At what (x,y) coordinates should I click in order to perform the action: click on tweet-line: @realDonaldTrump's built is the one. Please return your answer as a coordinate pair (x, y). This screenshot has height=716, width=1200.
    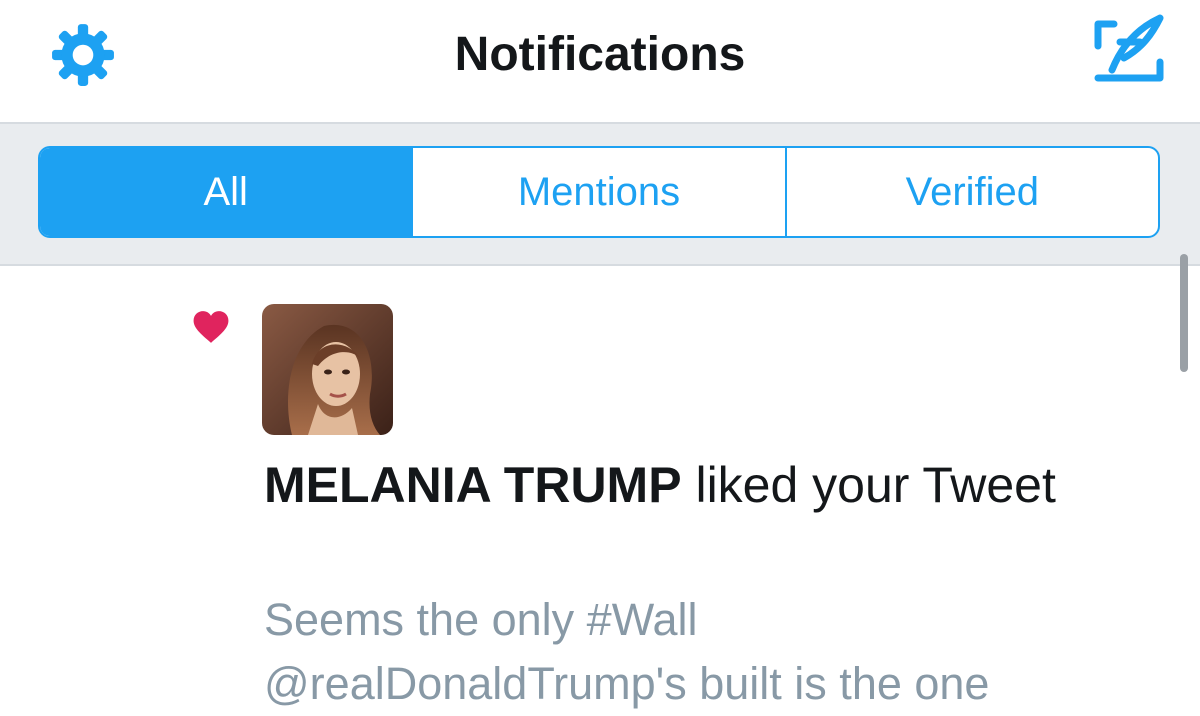
    Looking at the image, I should click on (627, 683).